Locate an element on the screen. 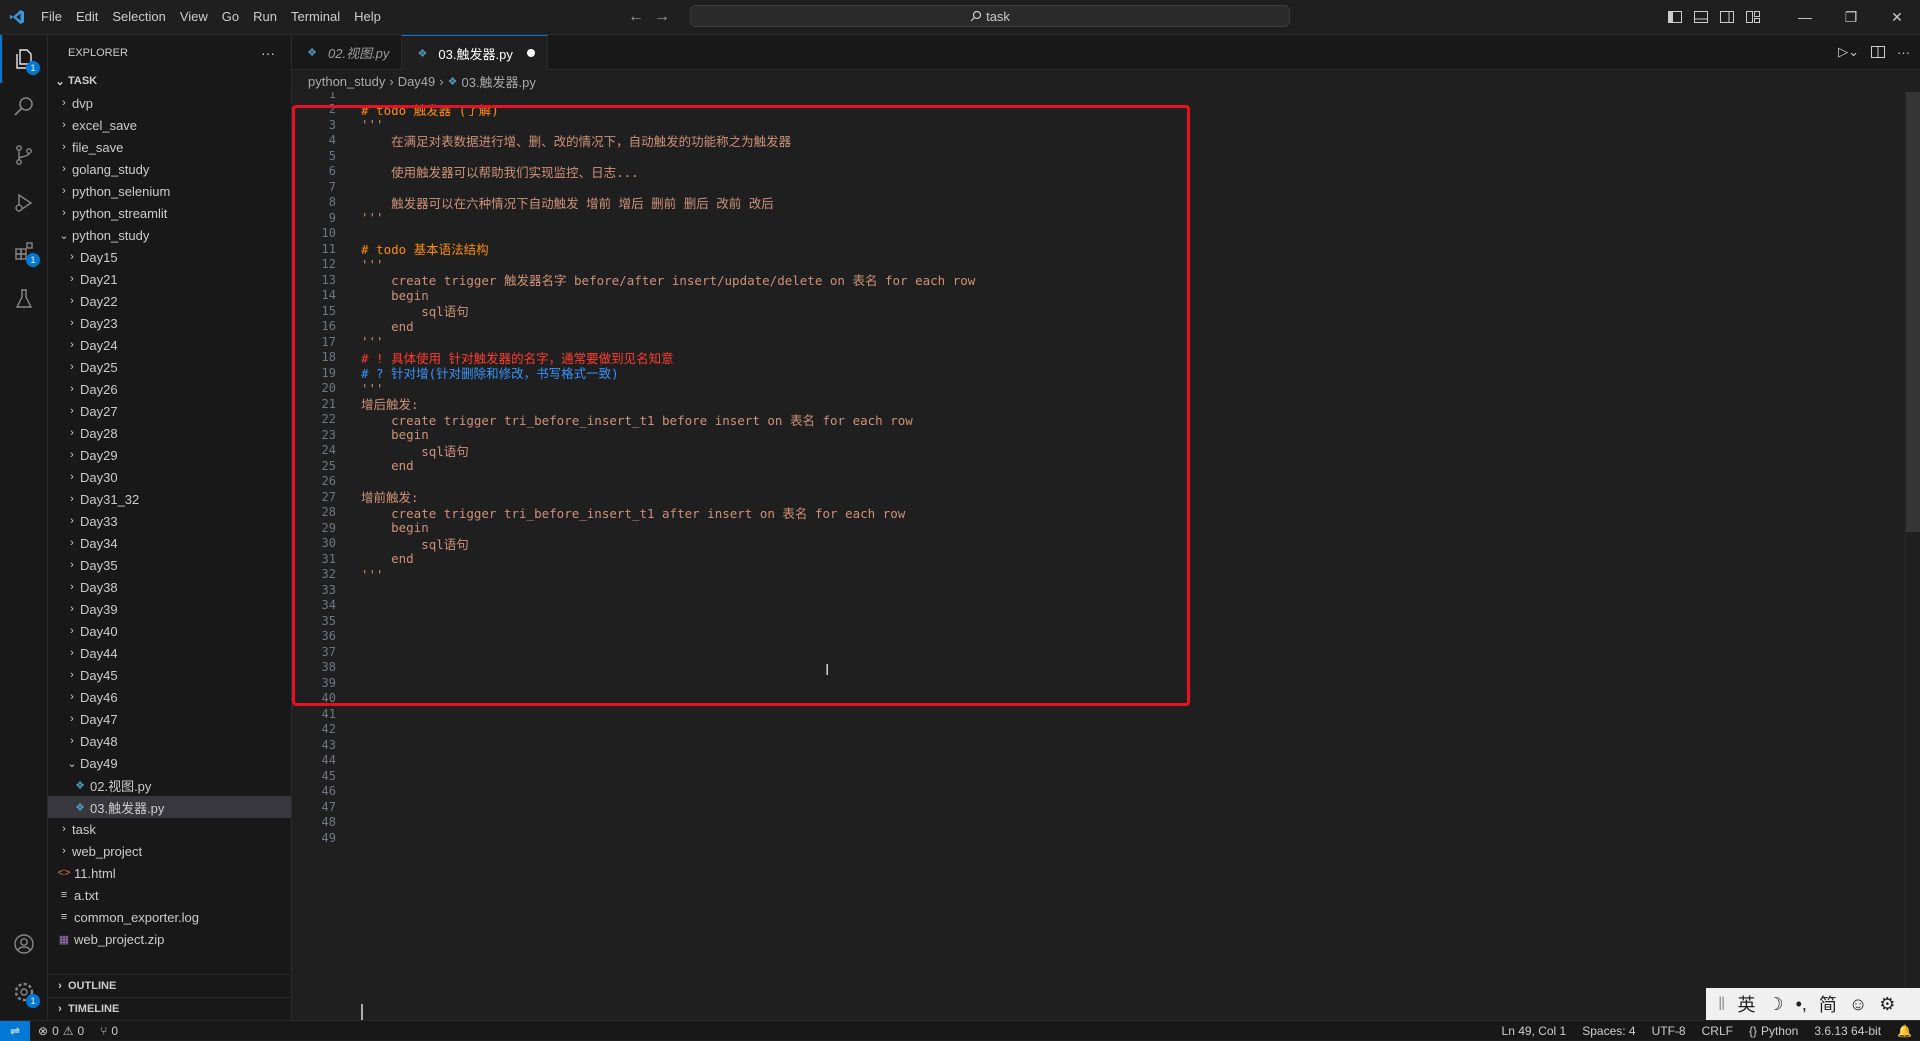 This screenshot has height=1041, width=1920. chevron-right-icon: › is located at coordinates (72, 499).